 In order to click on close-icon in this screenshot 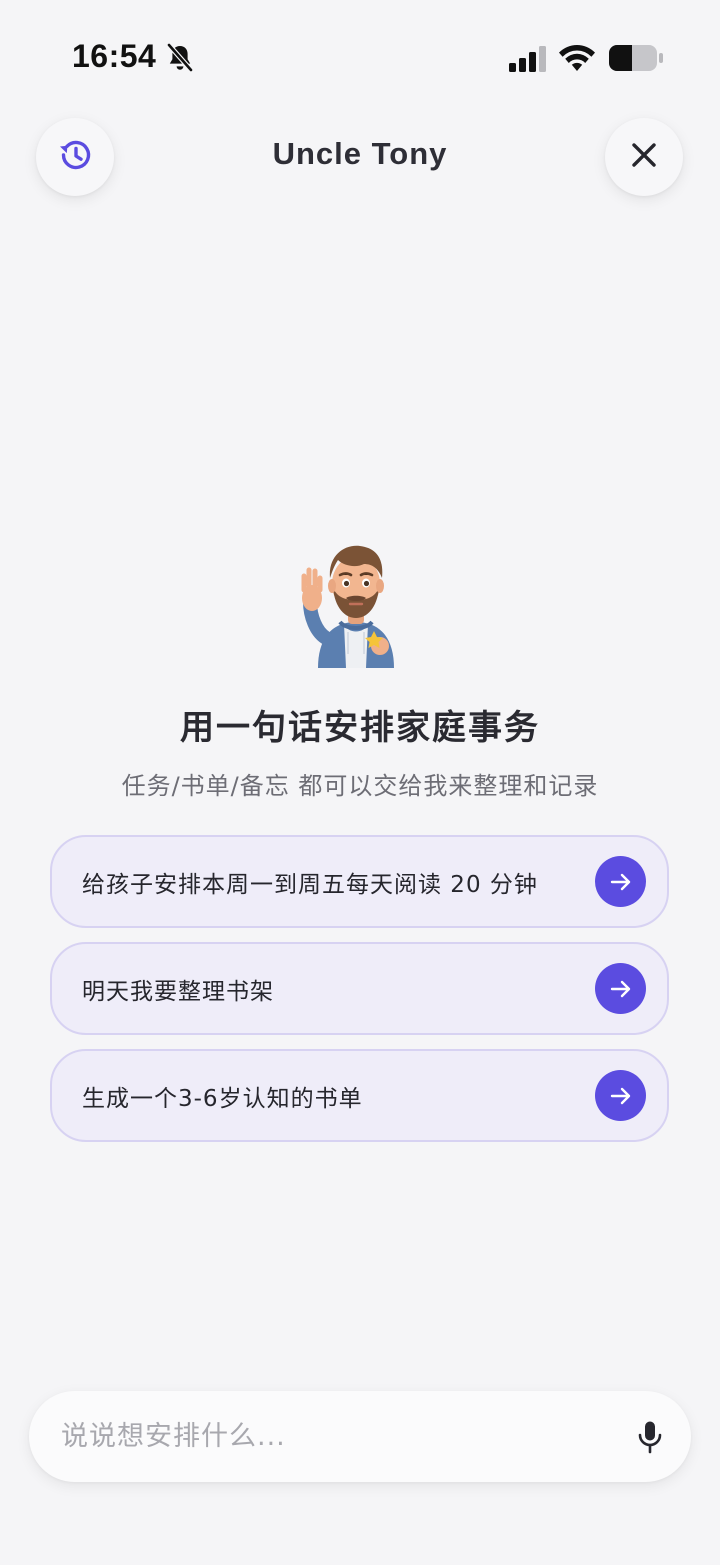, I will do `click(644, 157)`.